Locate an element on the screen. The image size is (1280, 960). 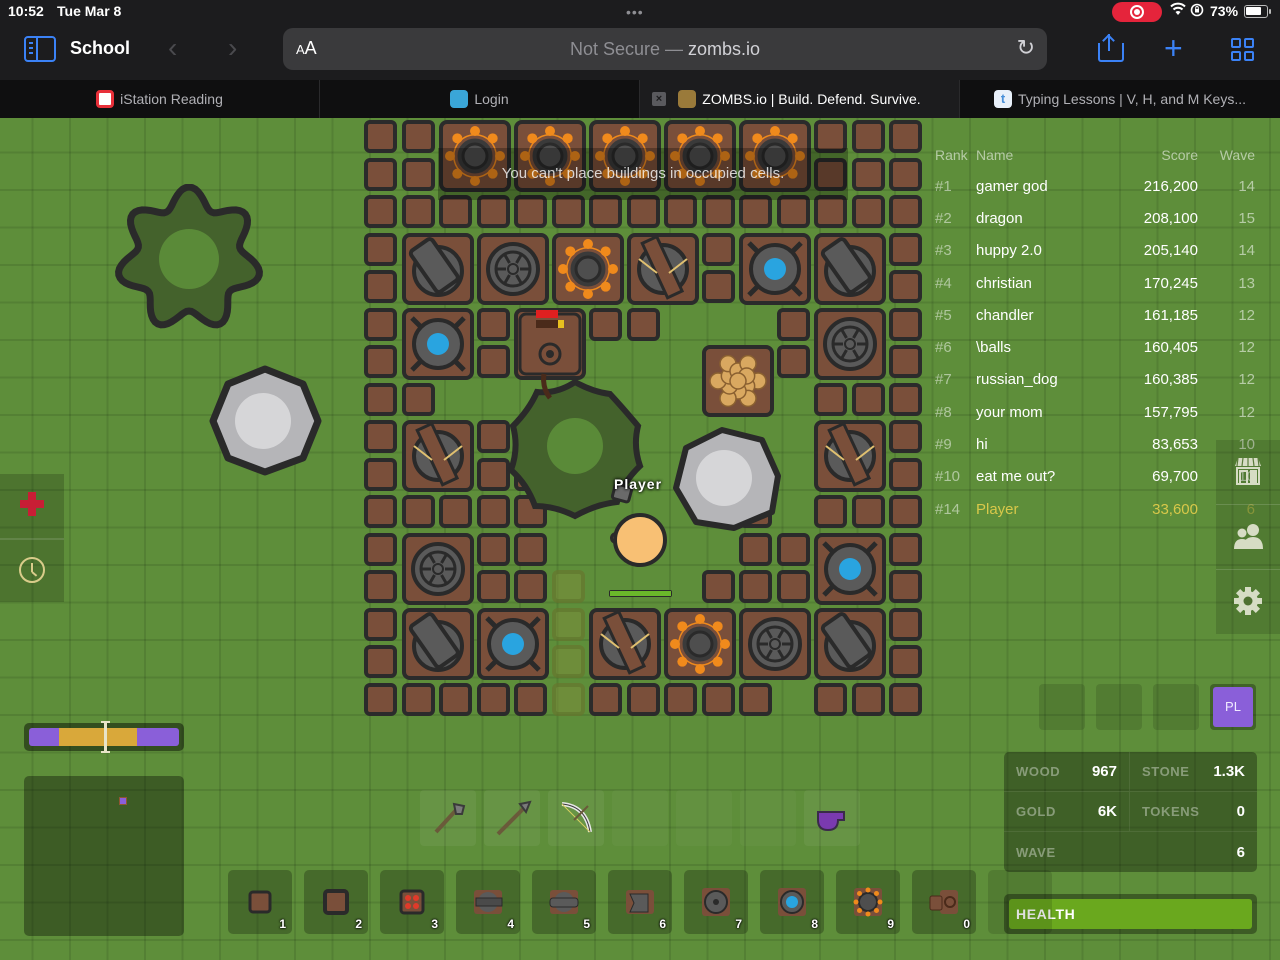
party-slot-self: PL is located at coordinates (1233, 707).